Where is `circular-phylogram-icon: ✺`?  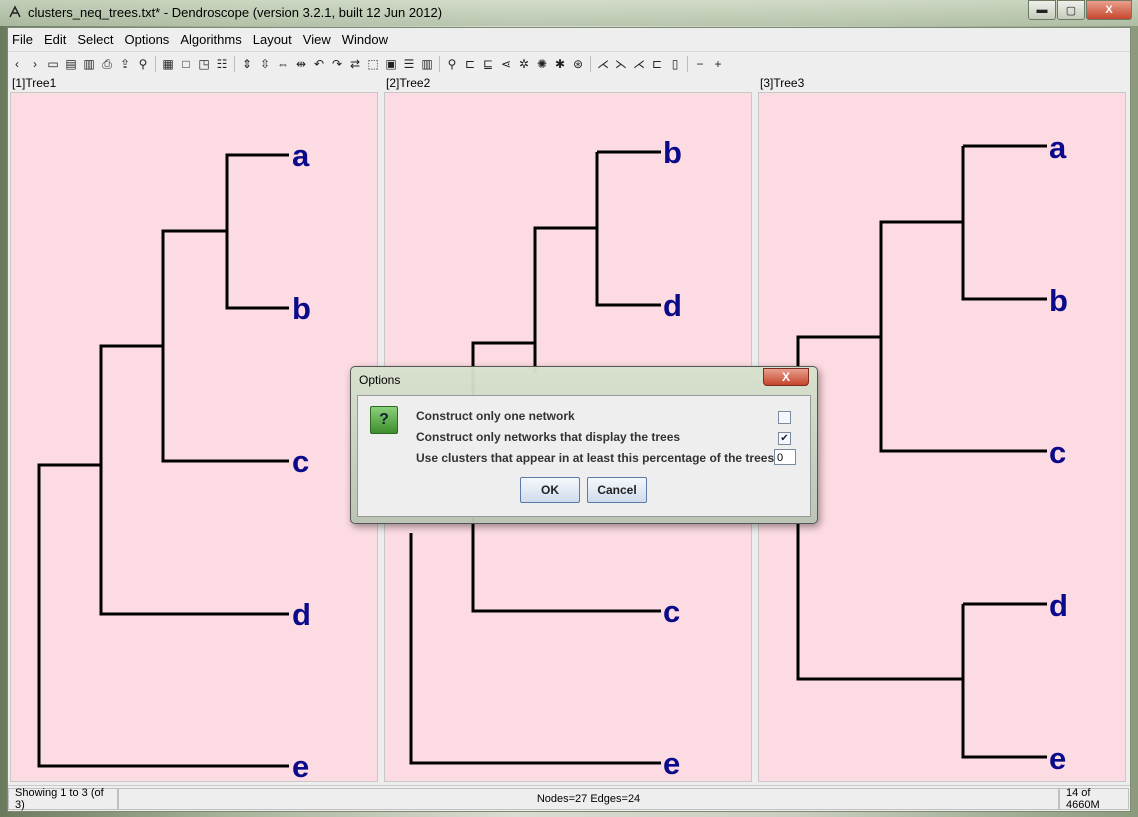 circular-phylogram-icon: ✺ is located at coordinates (542, 64).